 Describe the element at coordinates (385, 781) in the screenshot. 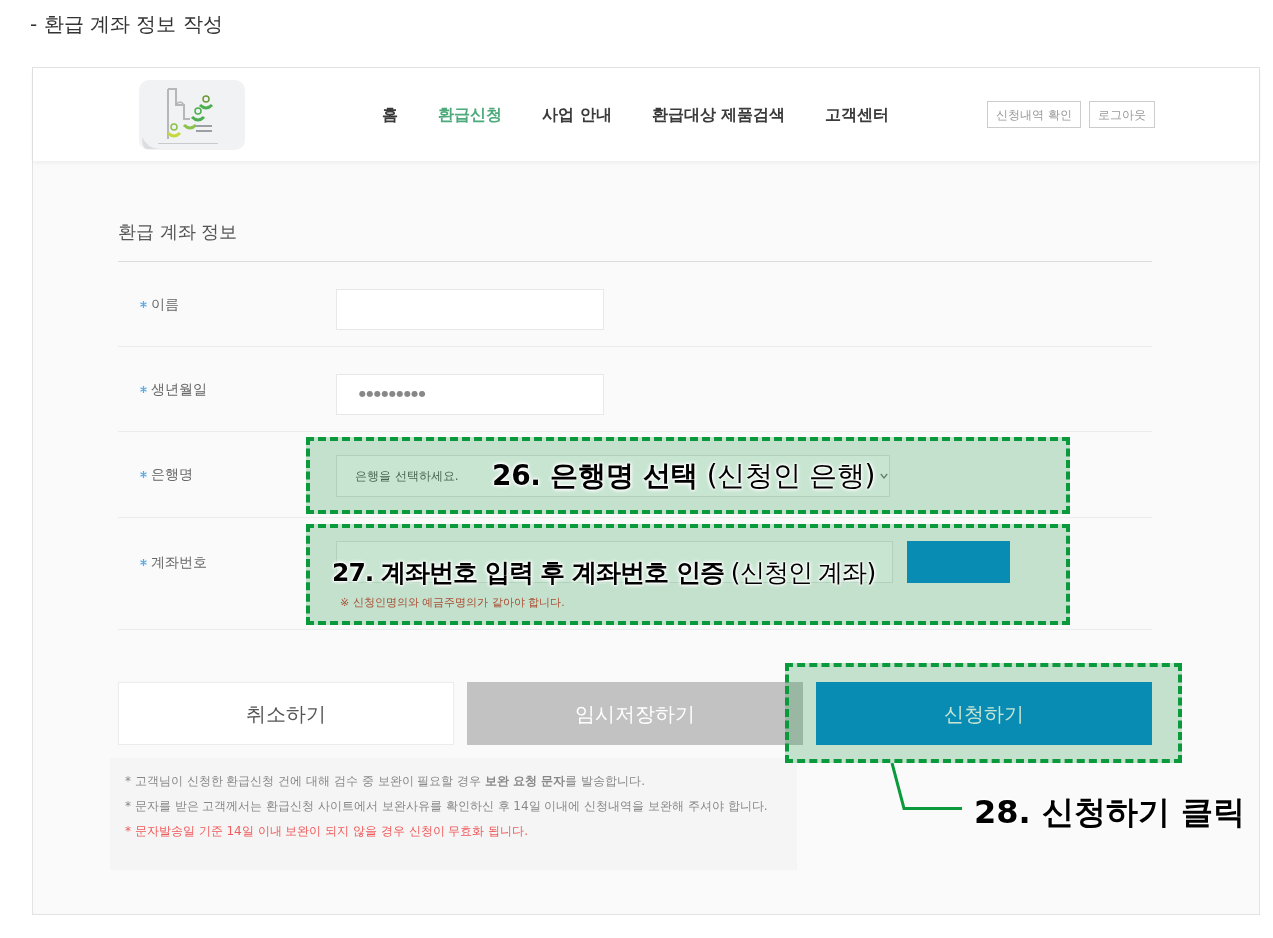

I see `notice-text: * 고객님이 신청한 환급신청 건에 대해 검수 중 보완이 필요할 경우 보완 요청 문자를 발송합니다.` at that location.